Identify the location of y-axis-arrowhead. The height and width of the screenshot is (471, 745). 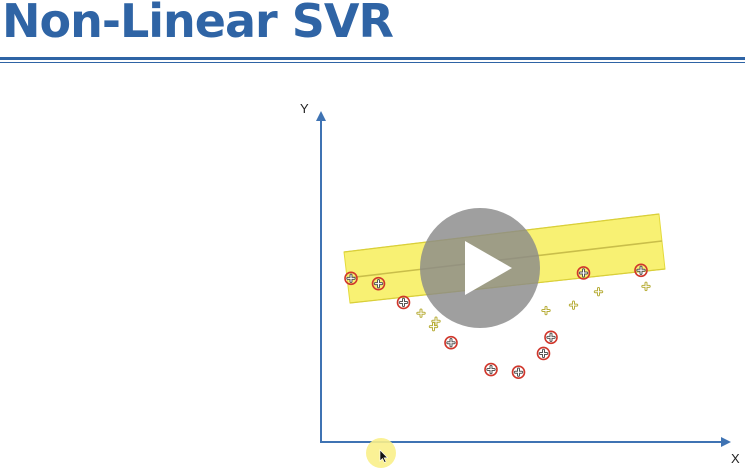
(321, 116).